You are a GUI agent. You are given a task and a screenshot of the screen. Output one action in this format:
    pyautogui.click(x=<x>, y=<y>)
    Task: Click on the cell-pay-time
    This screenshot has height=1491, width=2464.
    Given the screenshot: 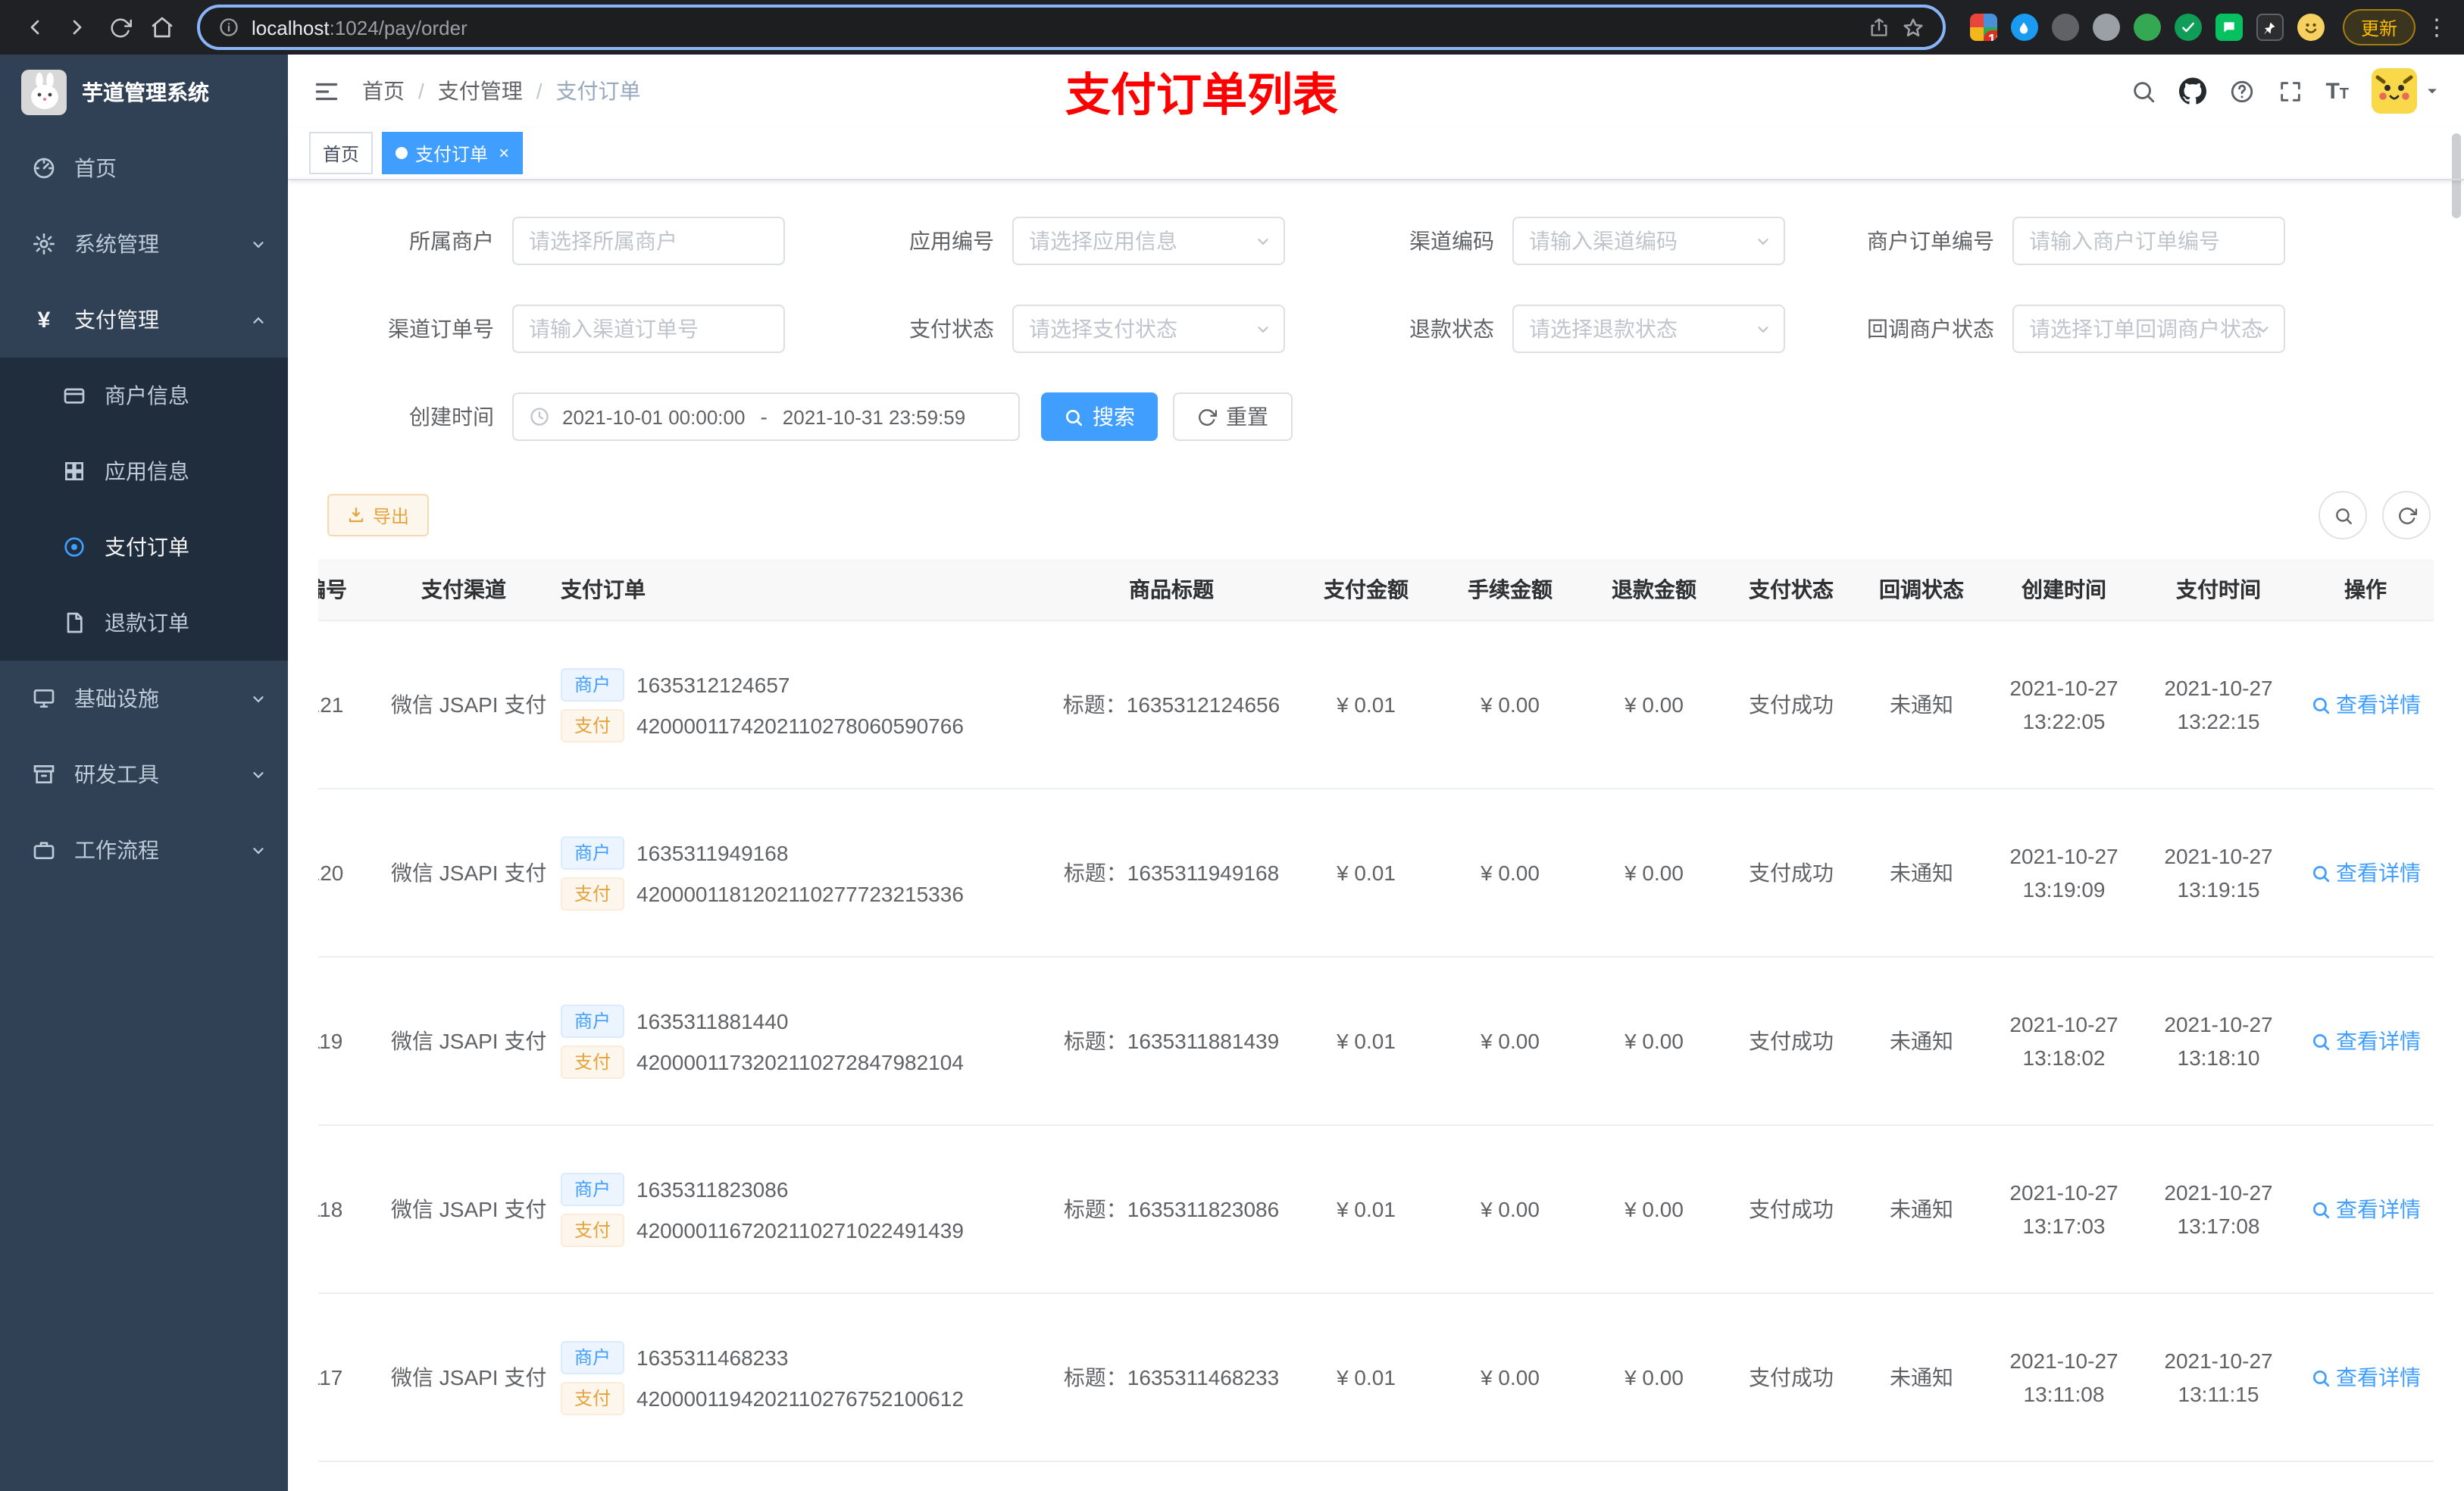 What is the action you would take?
    pyautogui.click(x=2218, y=1476)
    